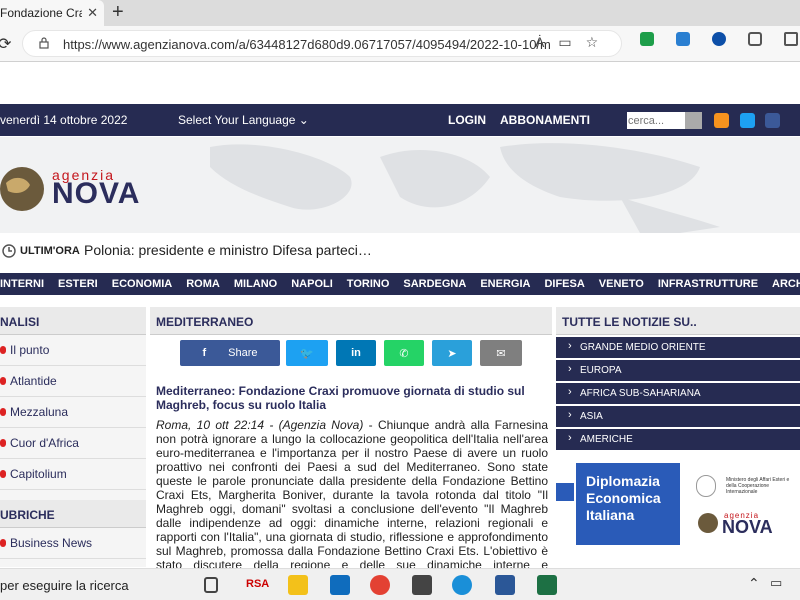 This screenshot has width=800, height=600. I want to click on collections-icon, so click(791, 39).